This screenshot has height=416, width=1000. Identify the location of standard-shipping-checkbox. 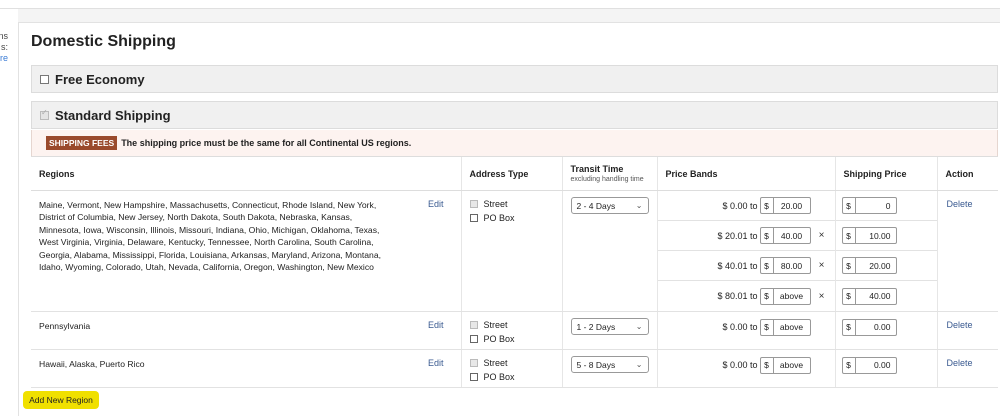
(44, 114).